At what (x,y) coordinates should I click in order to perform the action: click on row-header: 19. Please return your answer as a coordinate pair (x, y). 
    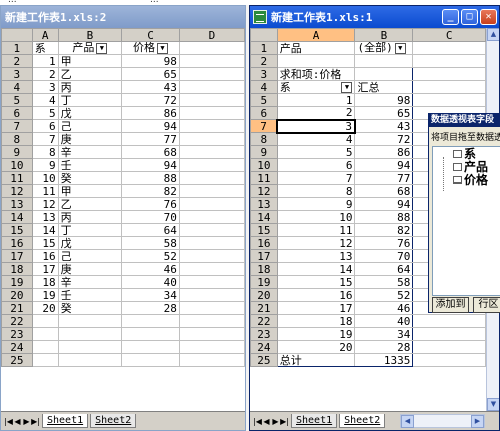
    Looking at the image, I should click on (17, 282).